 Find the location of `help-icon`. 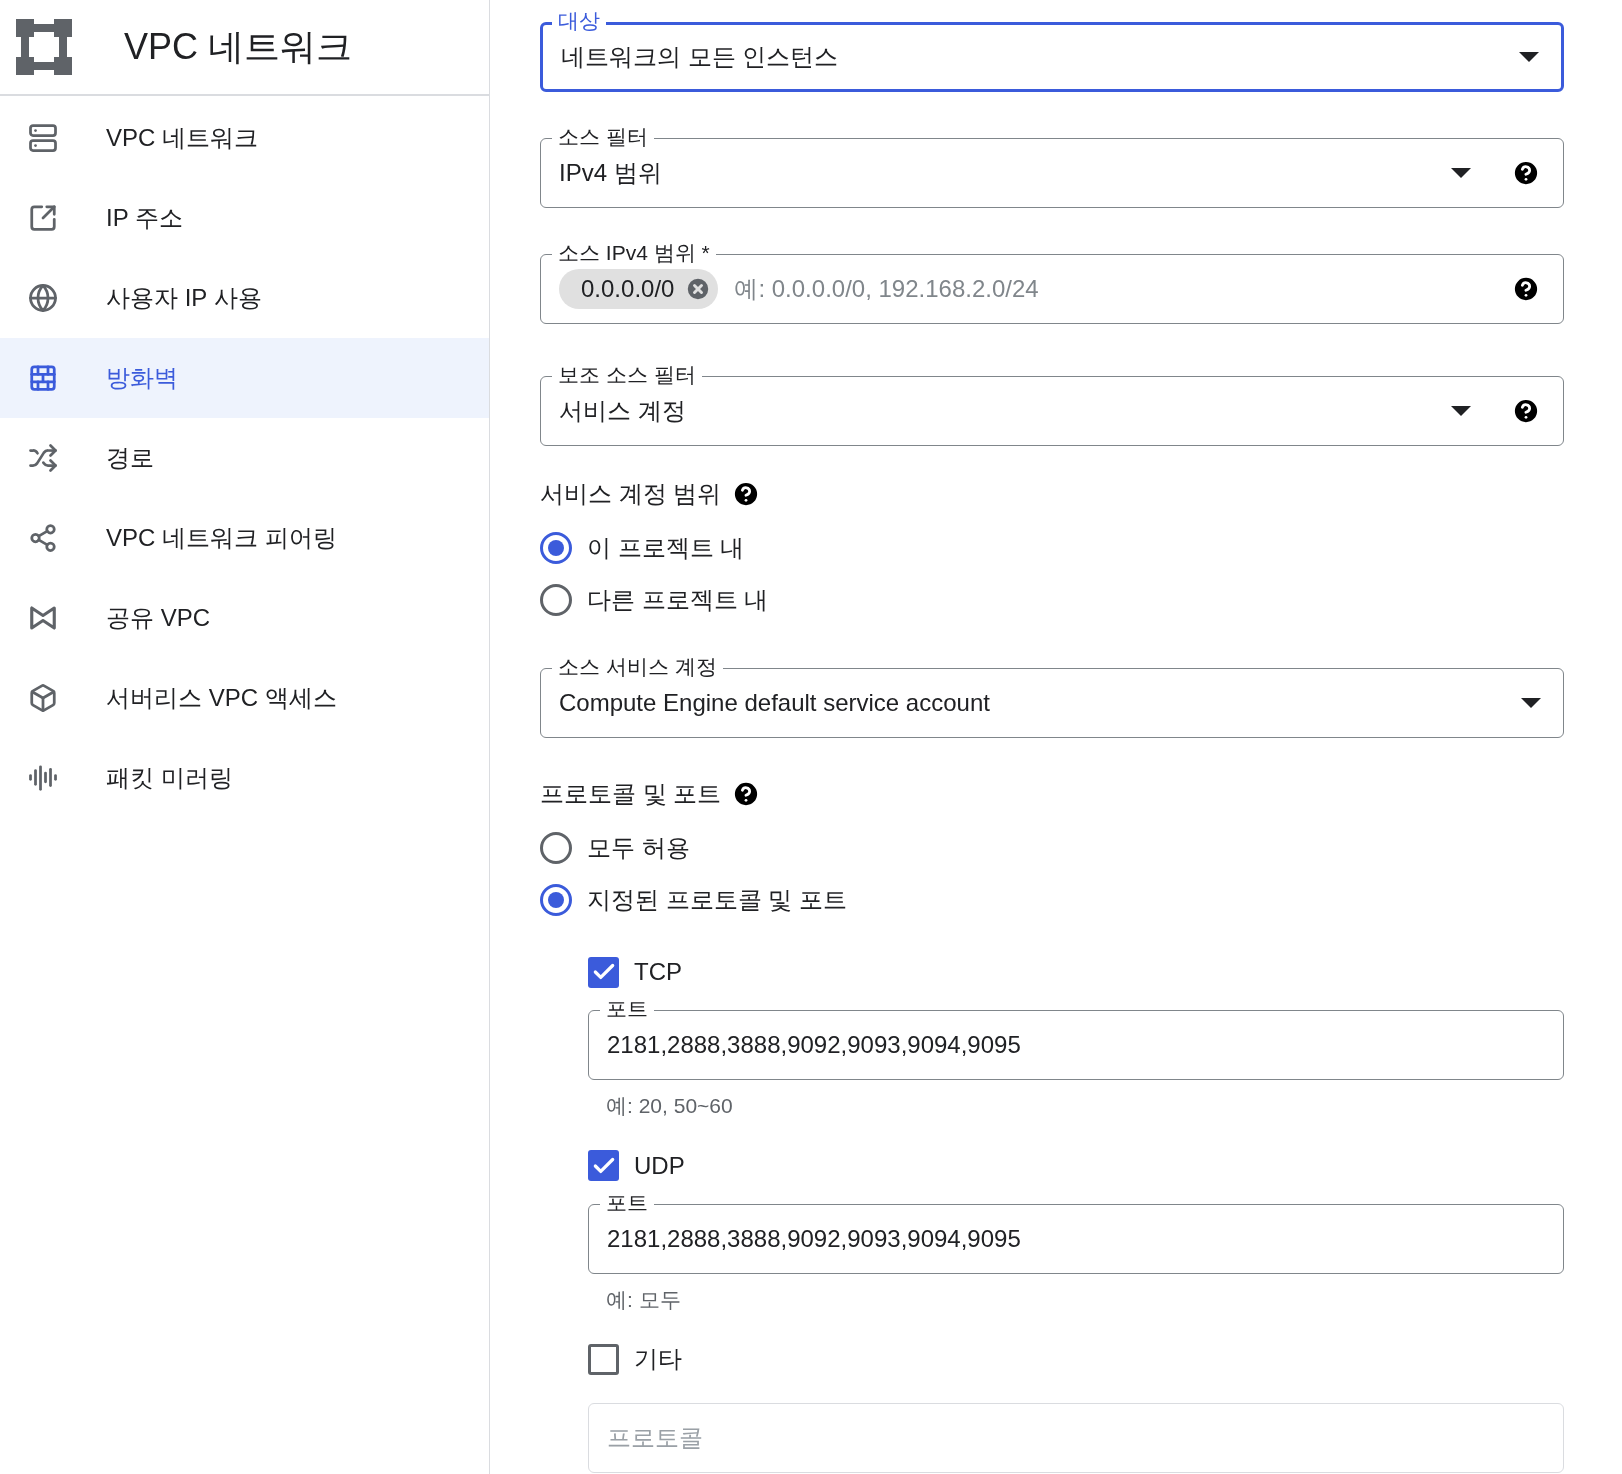

help-icon is located at coordinates (1526, 289).